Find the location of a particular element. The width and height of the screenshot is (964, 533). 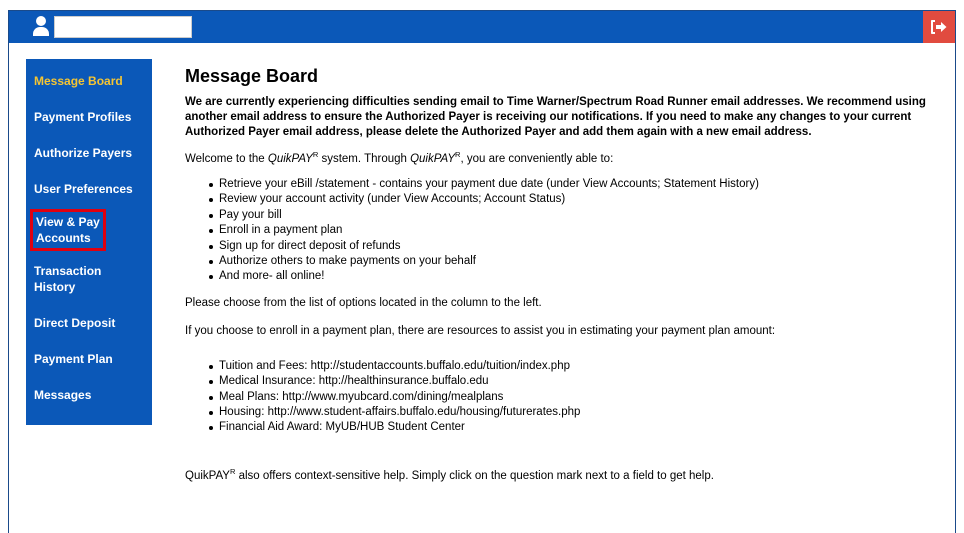

top-bar is located at coordinates (482, 27).